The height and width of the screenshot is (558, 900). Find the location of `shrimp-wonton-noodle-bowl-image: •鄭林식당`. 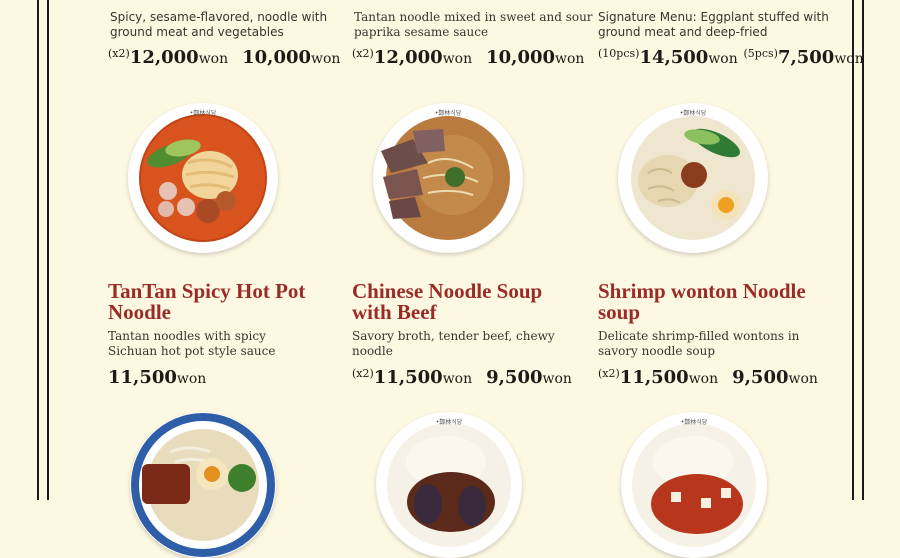

shrimp-wonton-noodle-bowl-image: •鄭林식당 is located at coordinates (693, 178).